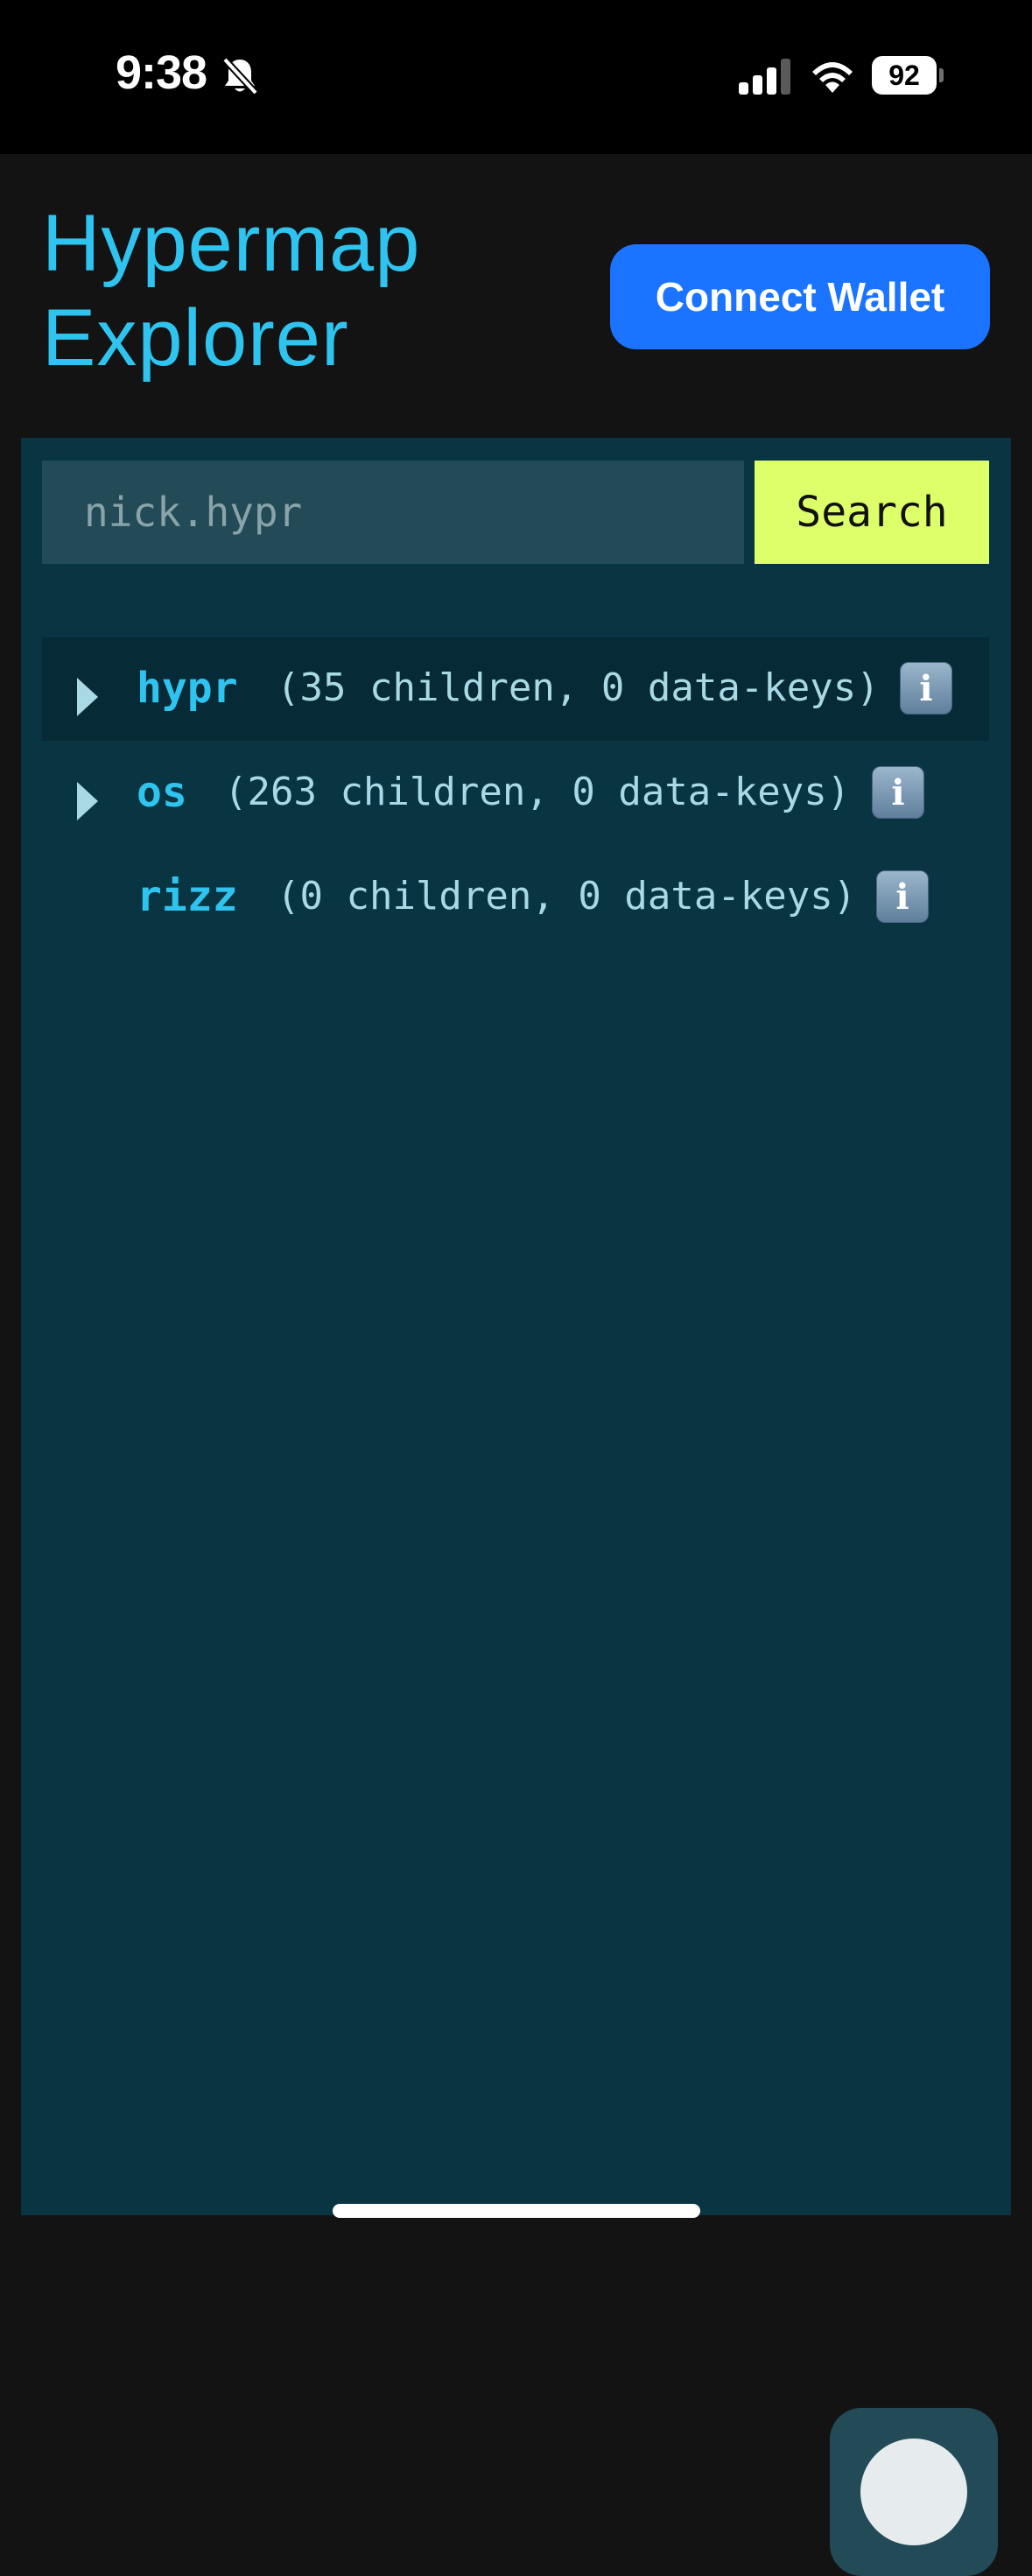 The height and width of the screenshot is (2576, 1032). Describe the element at coordinates (187, 688) in the screenshot. I see `node-name: hypr` at that location.